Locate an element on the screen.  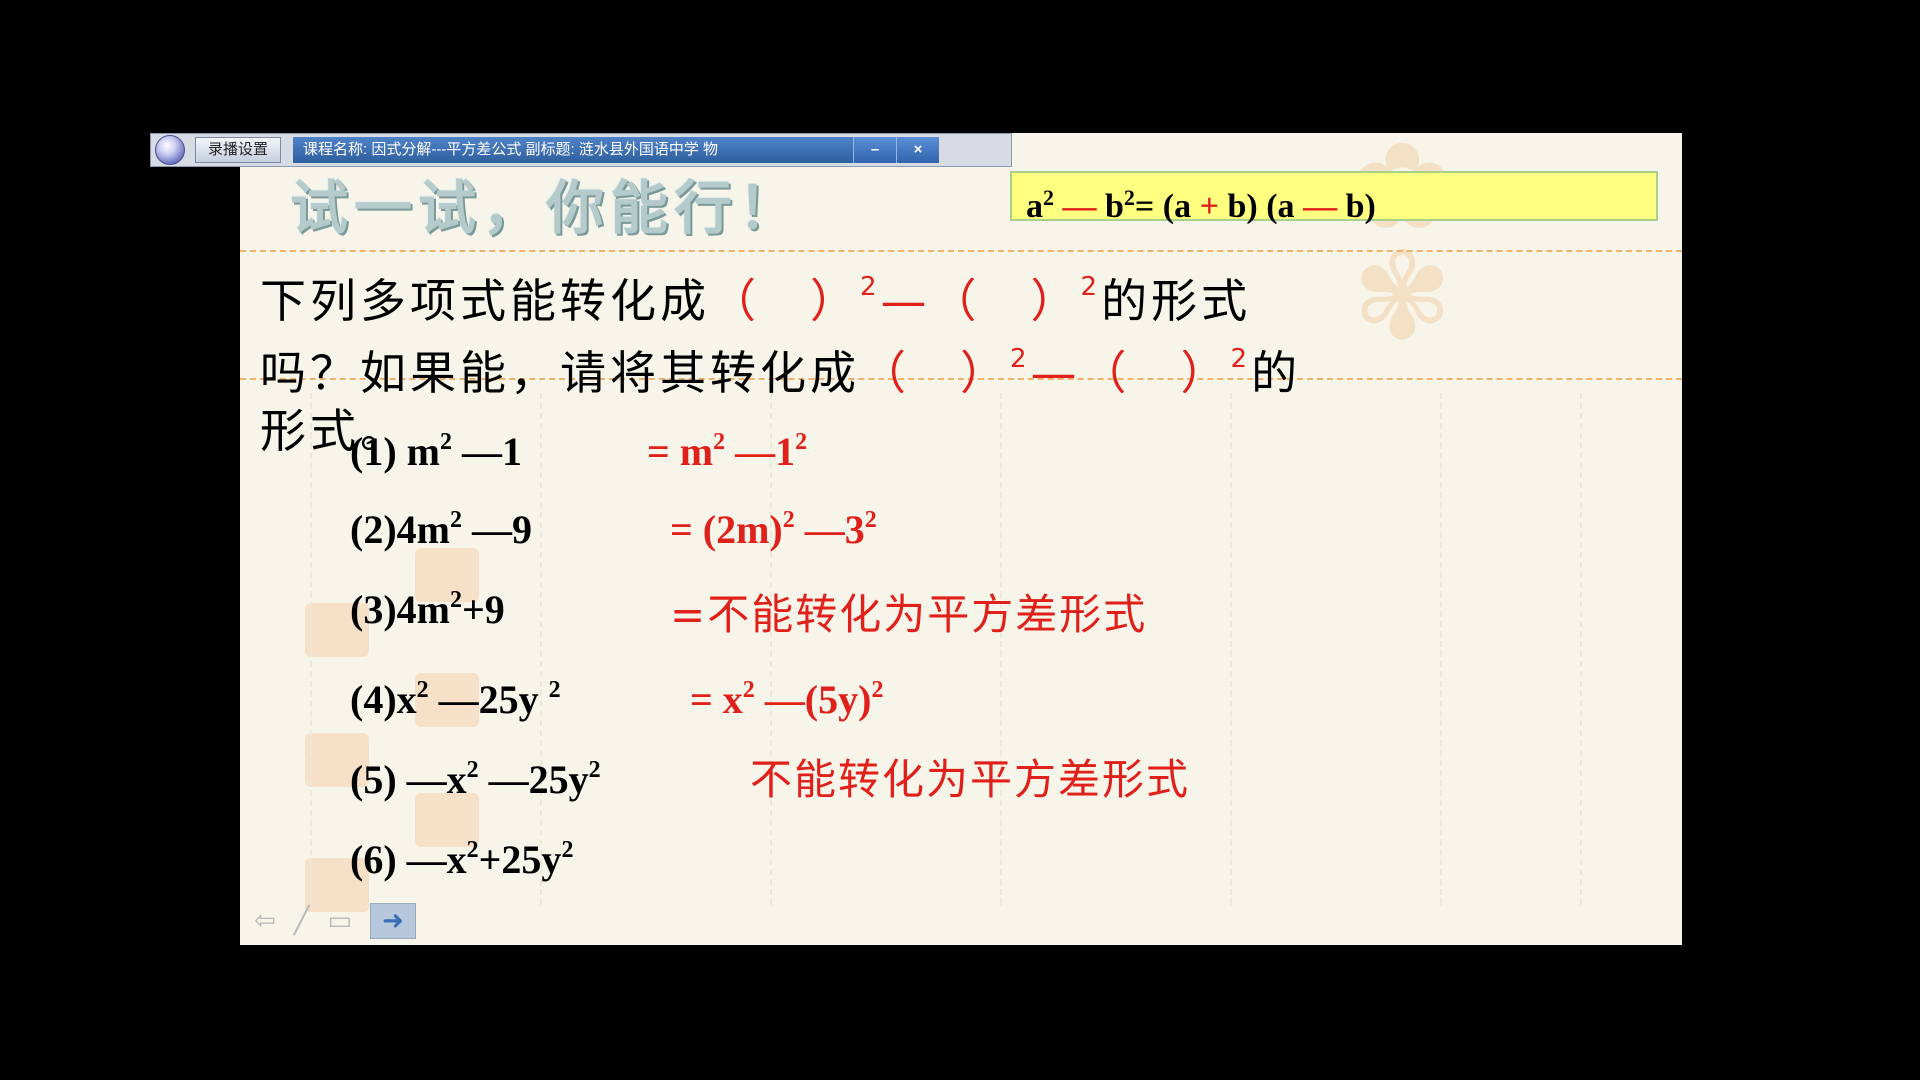
problem-5: (5) —x2 —25y2 is located at coordinates (475, 779).